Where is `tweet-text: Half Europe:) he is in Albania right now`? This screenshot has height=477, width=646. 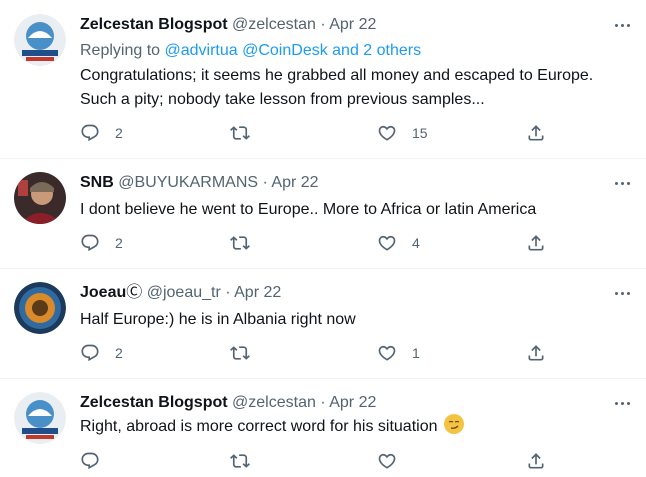
tweet-text: Half Europe:) he is in Albania right now is located at coordinates (218, 319).